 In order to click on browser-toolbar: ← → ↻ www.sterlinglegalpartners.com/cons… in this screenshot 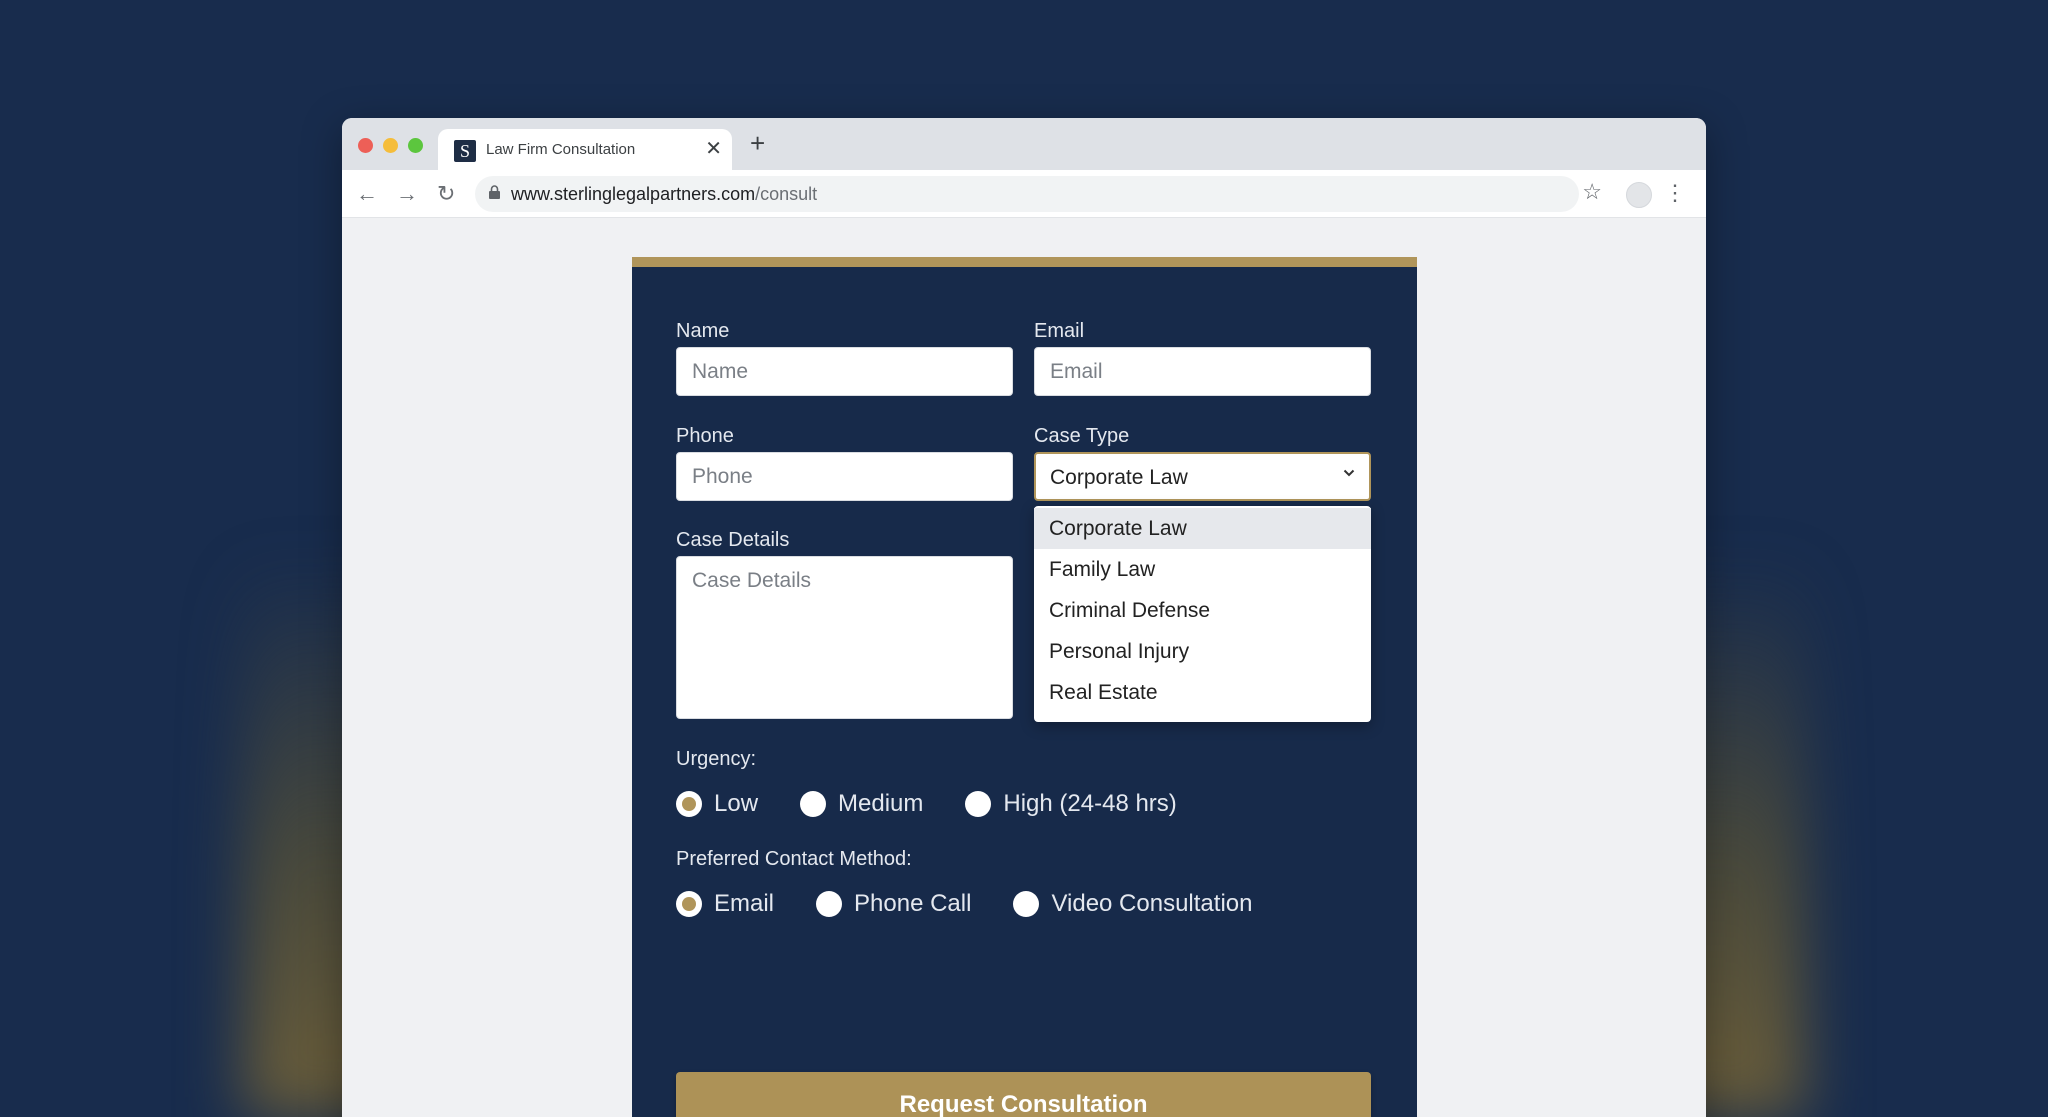, I will do `click(1024, 194)`.